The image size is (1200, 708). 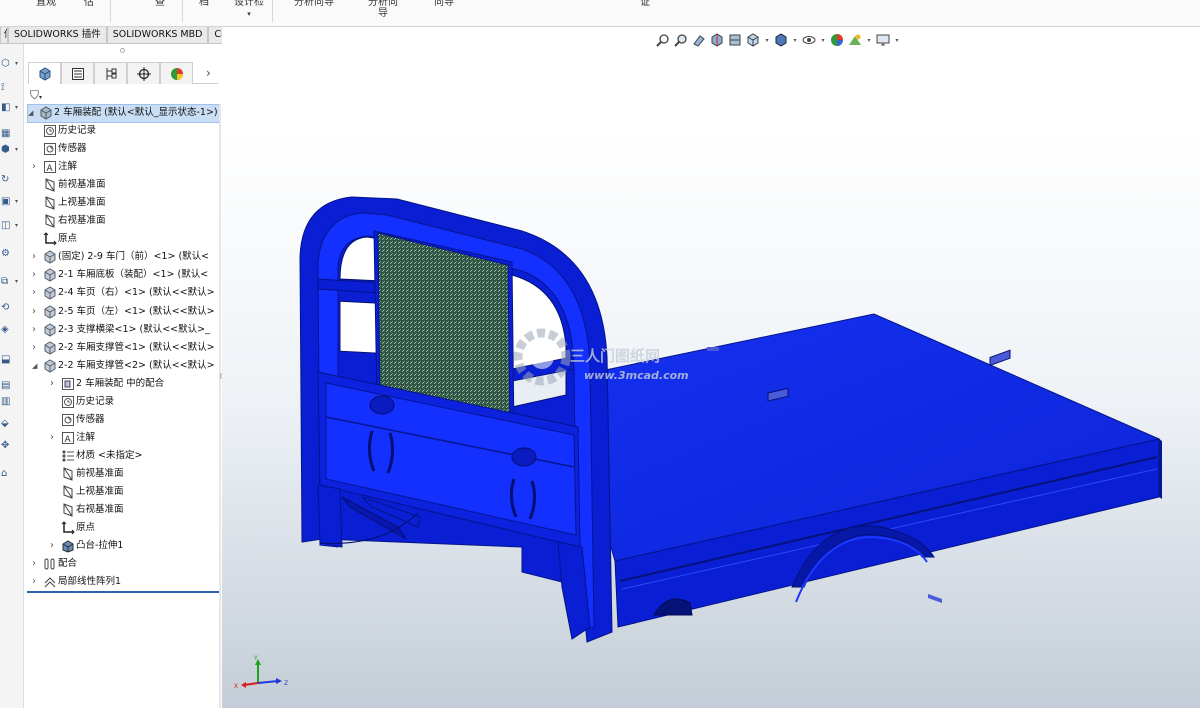 I want to click on tab-estimate: 估, so click(x=4, y=35).